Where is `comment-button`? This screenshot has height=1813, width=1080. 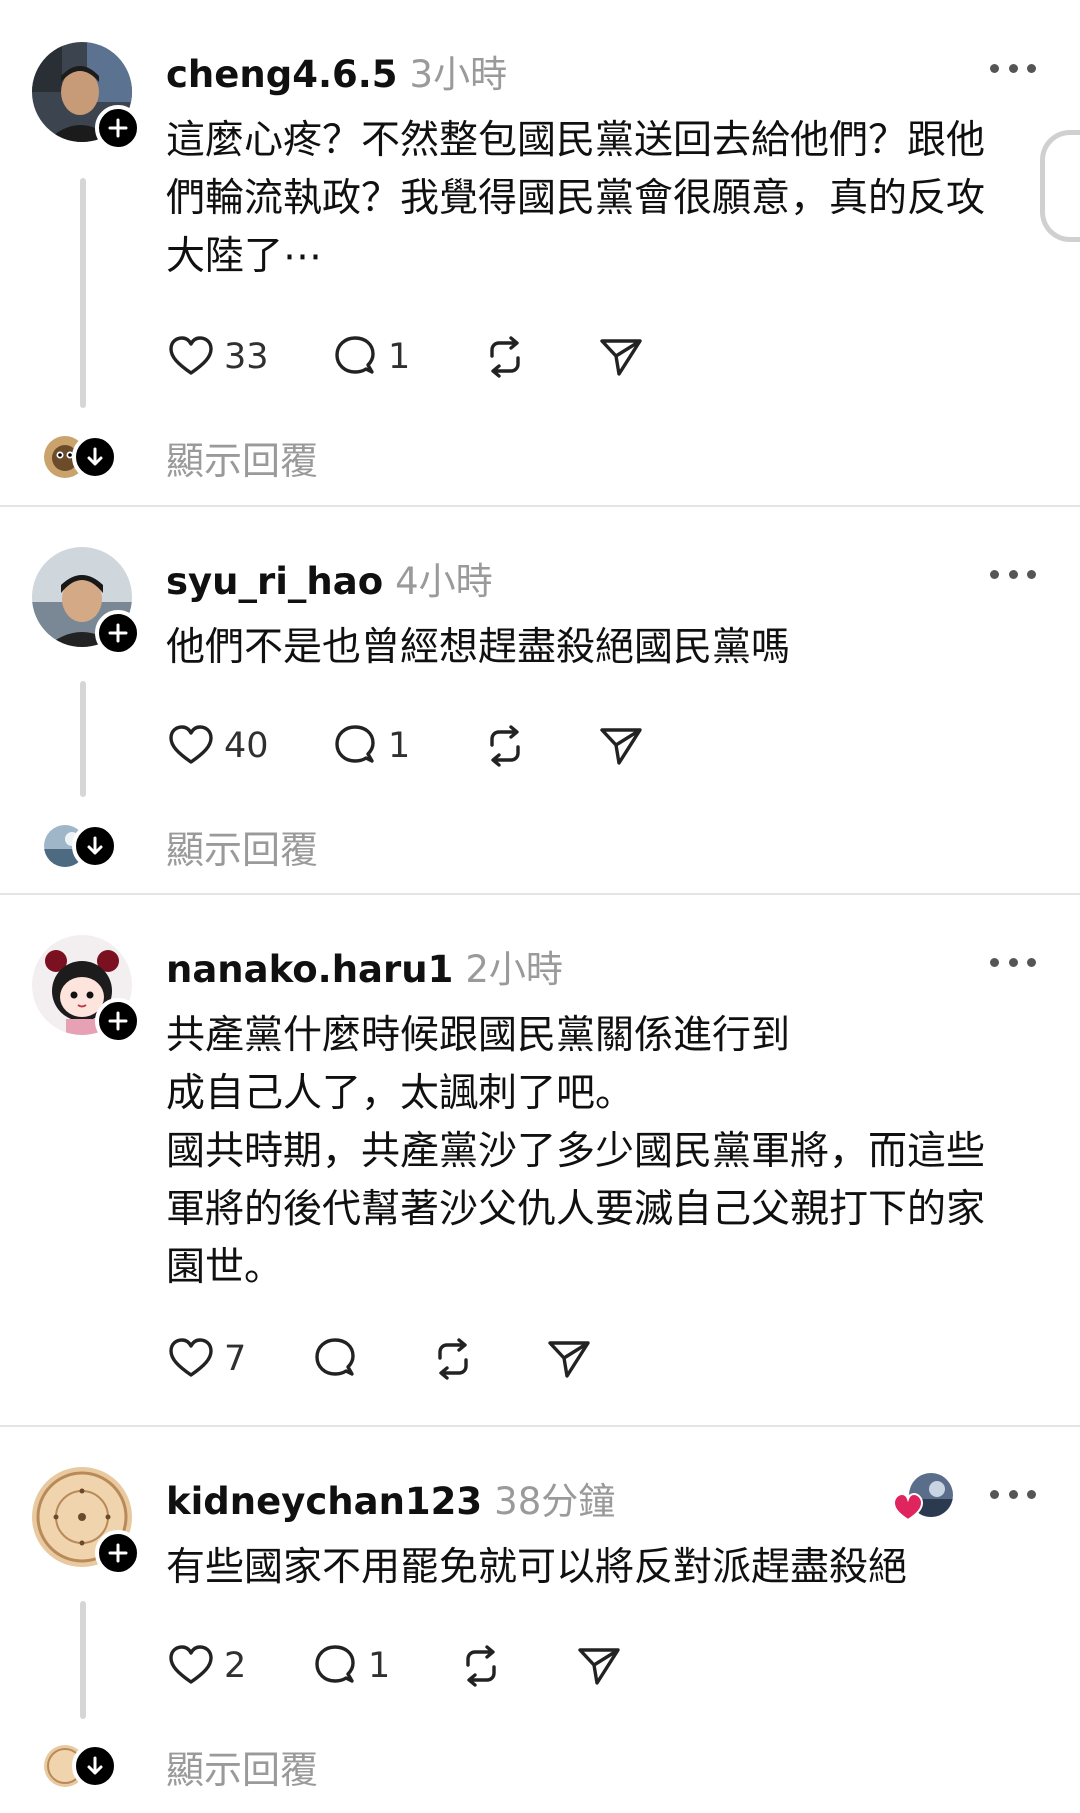 comment-button is located at coordinates (339, 1359).